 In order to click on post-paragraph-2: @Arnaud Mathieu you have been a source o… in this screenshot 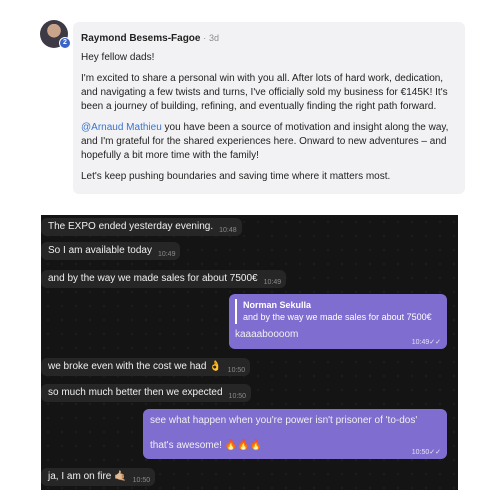, I will do `click(269, 142)`.